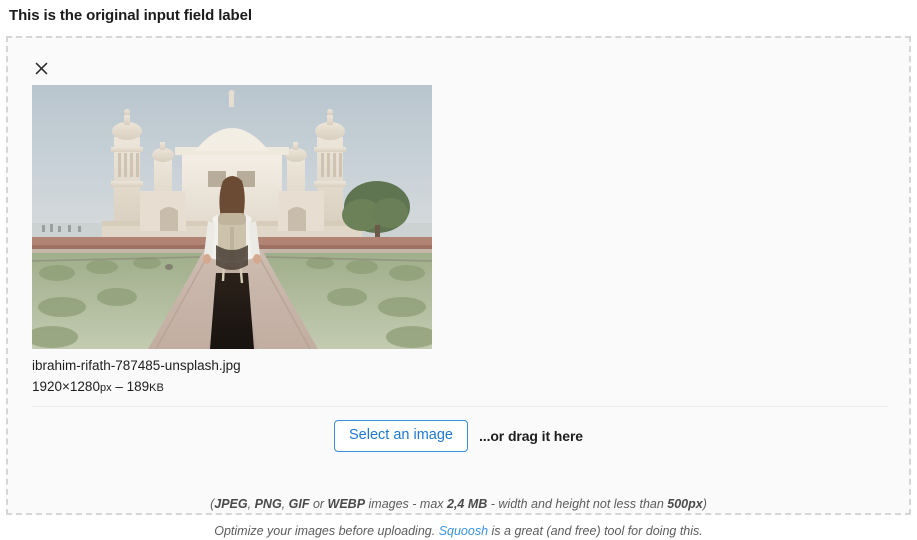 This screenshot has height=540, width=917. What do you see at coordinates (251, 504) in the screenshot?
I see `help-comma-1: ,` at bounding box center [251, 504].